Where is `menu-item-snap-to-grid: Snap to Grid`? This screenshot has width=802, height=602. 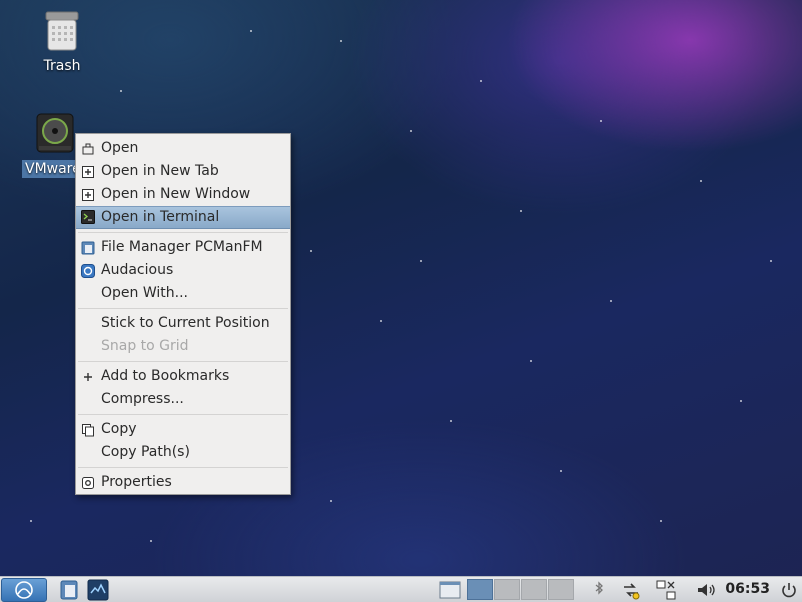 menu-item-snap-to-grid: Snap to Grid is located at coordinates (183, 346).